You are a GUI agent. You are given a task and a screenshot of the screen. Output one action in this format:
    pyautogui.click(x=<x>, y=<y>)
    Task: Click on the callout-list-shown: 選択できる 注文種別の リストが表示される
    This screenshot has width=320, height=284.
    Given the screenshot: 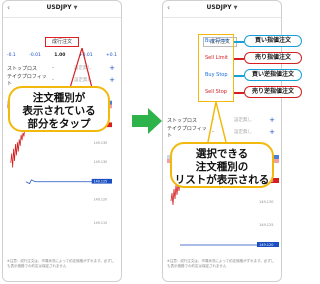 What is the action you would take?
    pyautogui.click(x=222, y=165)
    